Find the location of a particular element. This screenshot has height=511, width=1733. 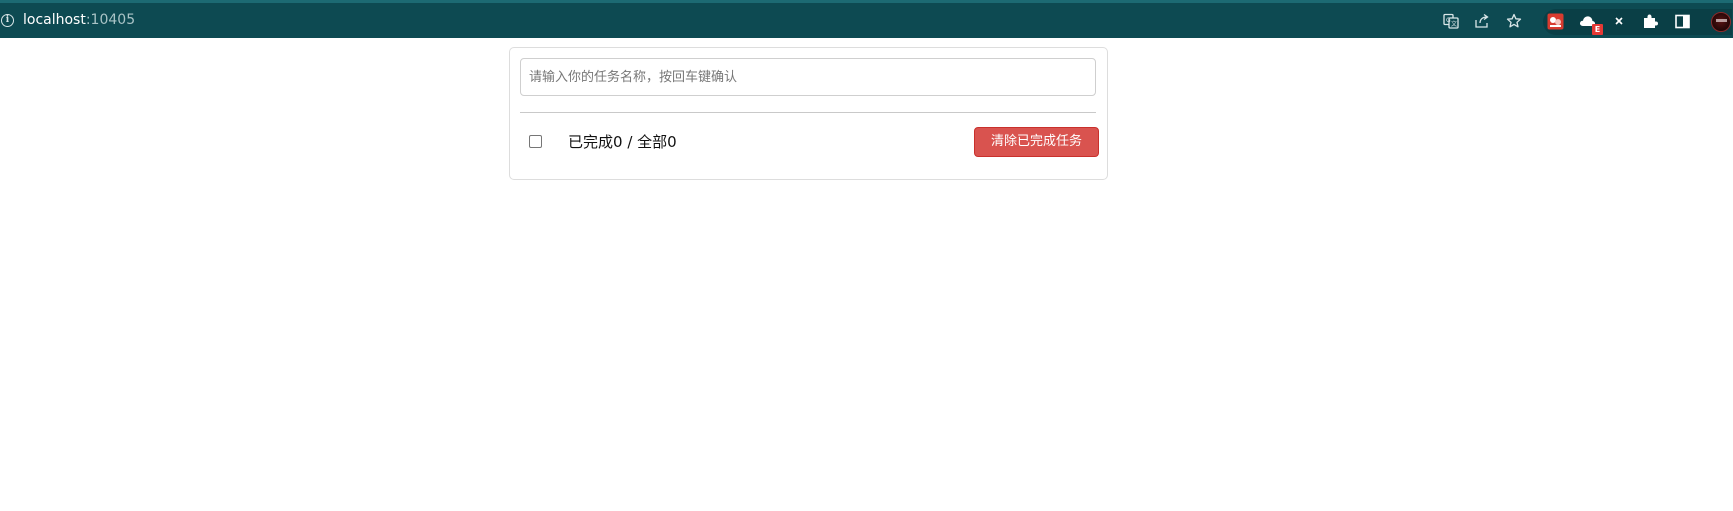

star-icon is located at coordinates (1514, 21).